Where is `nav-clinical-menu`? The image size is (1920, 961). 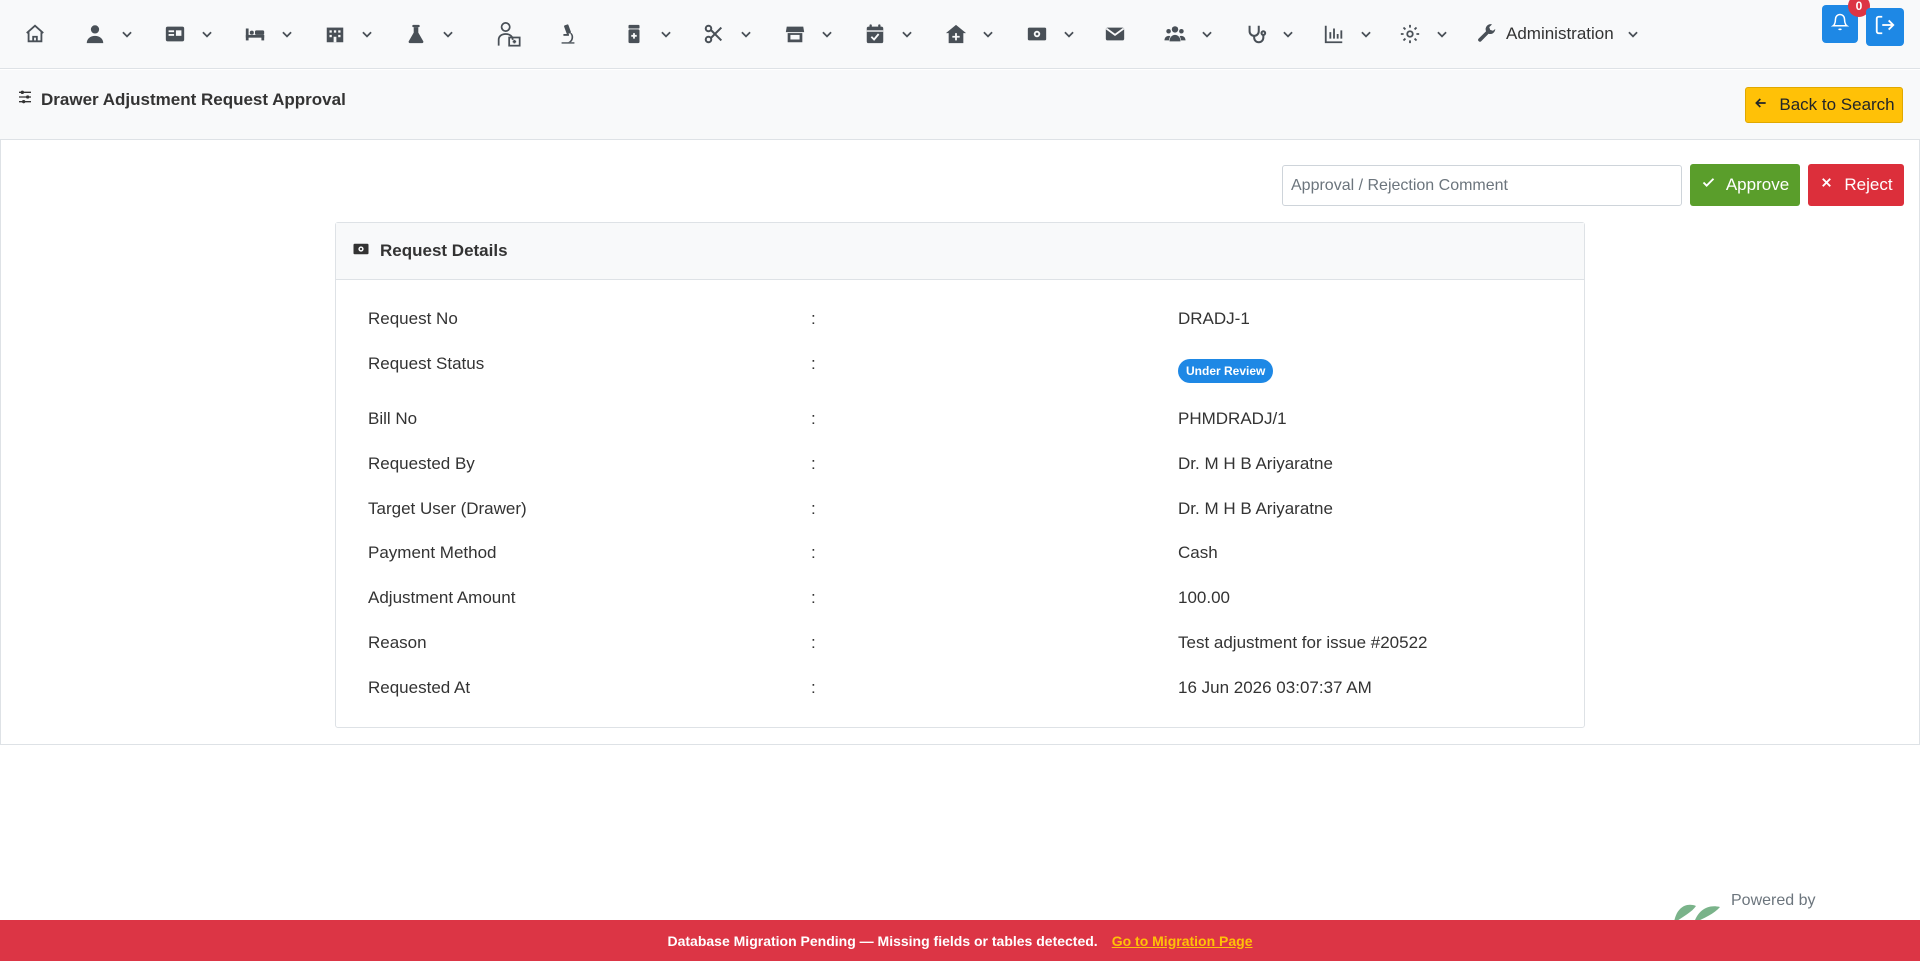 nav-clinical-menu is located at coordinates (1270, 34).